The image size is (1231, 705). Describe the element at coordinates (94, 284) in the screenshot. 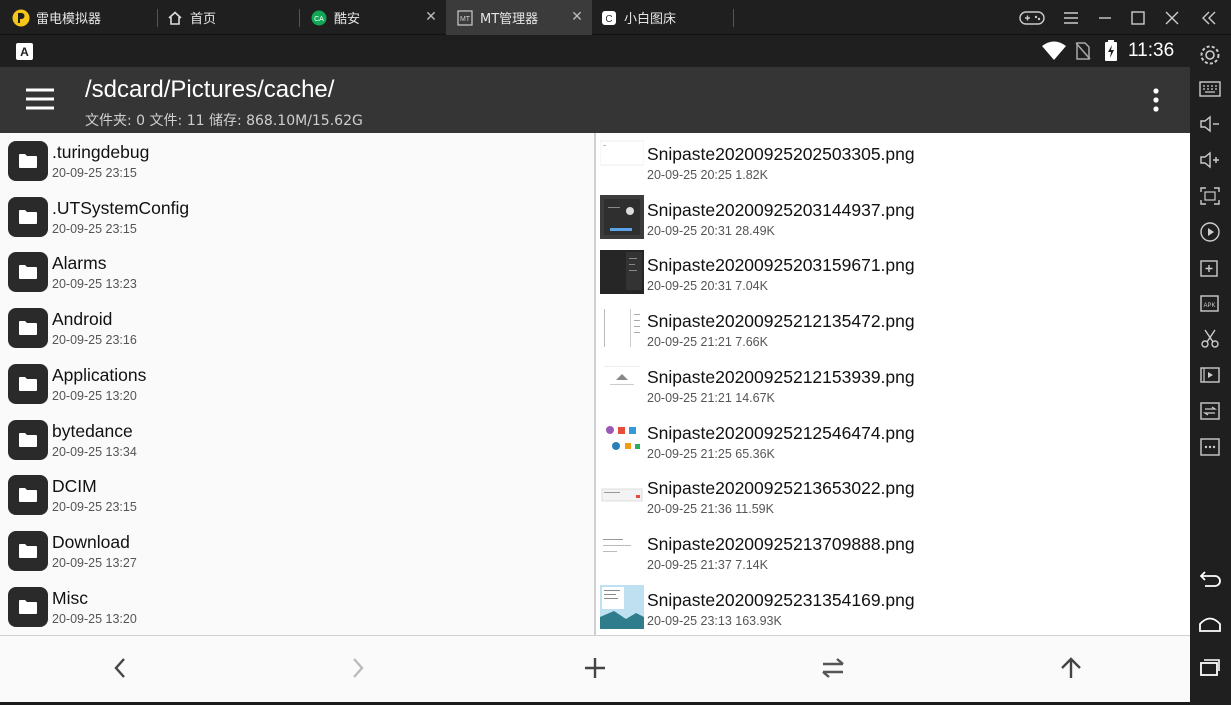

I see `folder-date: 20-09-25 13:23` at that location.